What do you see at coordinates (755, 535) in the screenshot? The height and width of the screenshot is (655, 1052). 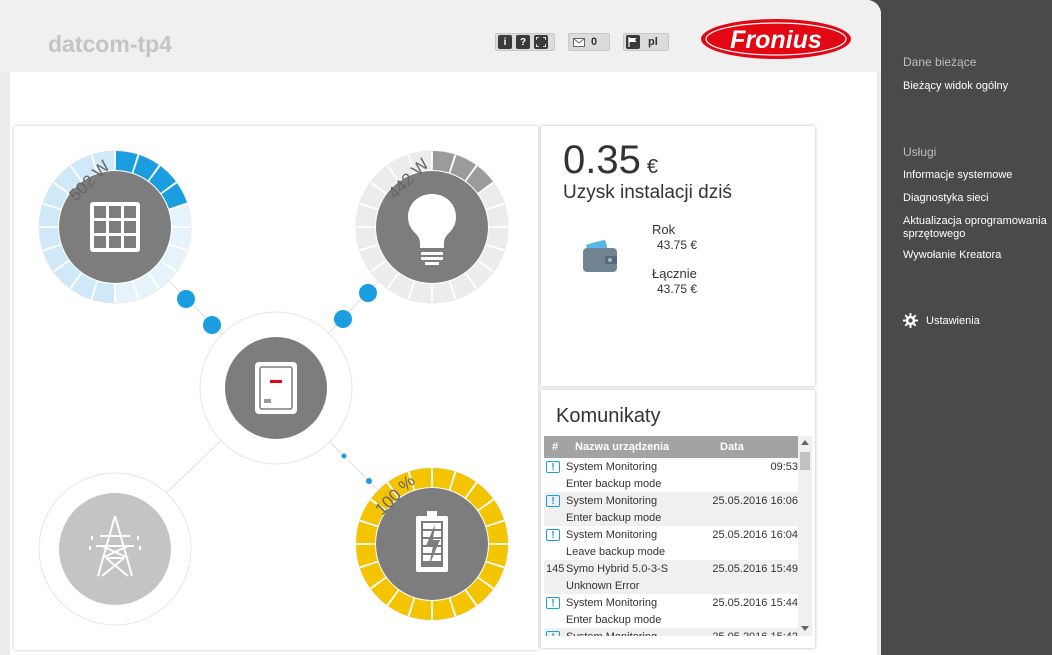 I see `message-date: 25.05.2016 16:04` at bounding box center [755, 535].